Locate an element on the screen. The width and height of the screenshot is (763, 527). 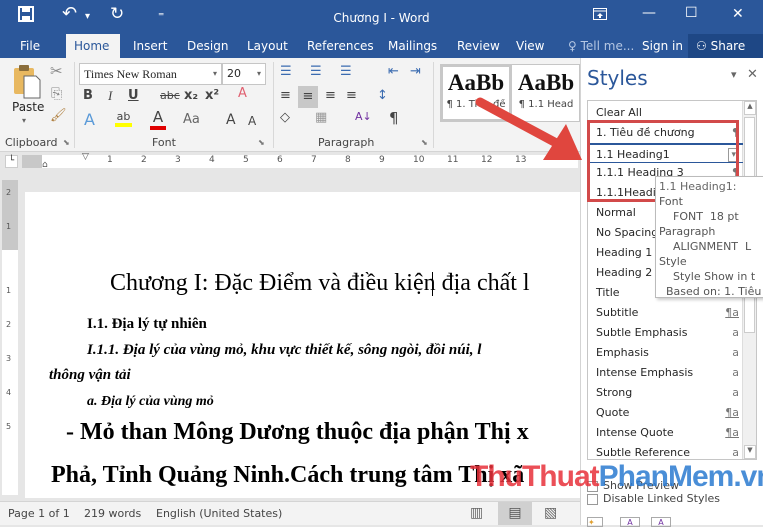
multilevel-list-icon: ☰ is located at coordinates (346, 71).